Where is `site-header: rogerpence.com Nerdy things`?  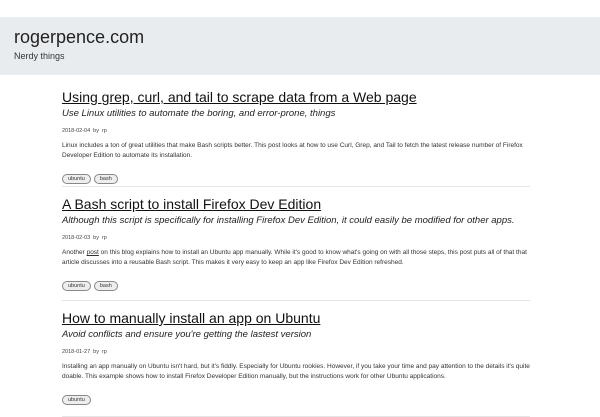 site-header: rogerpence.com Nerdy things is located at coordinates (300, 46).